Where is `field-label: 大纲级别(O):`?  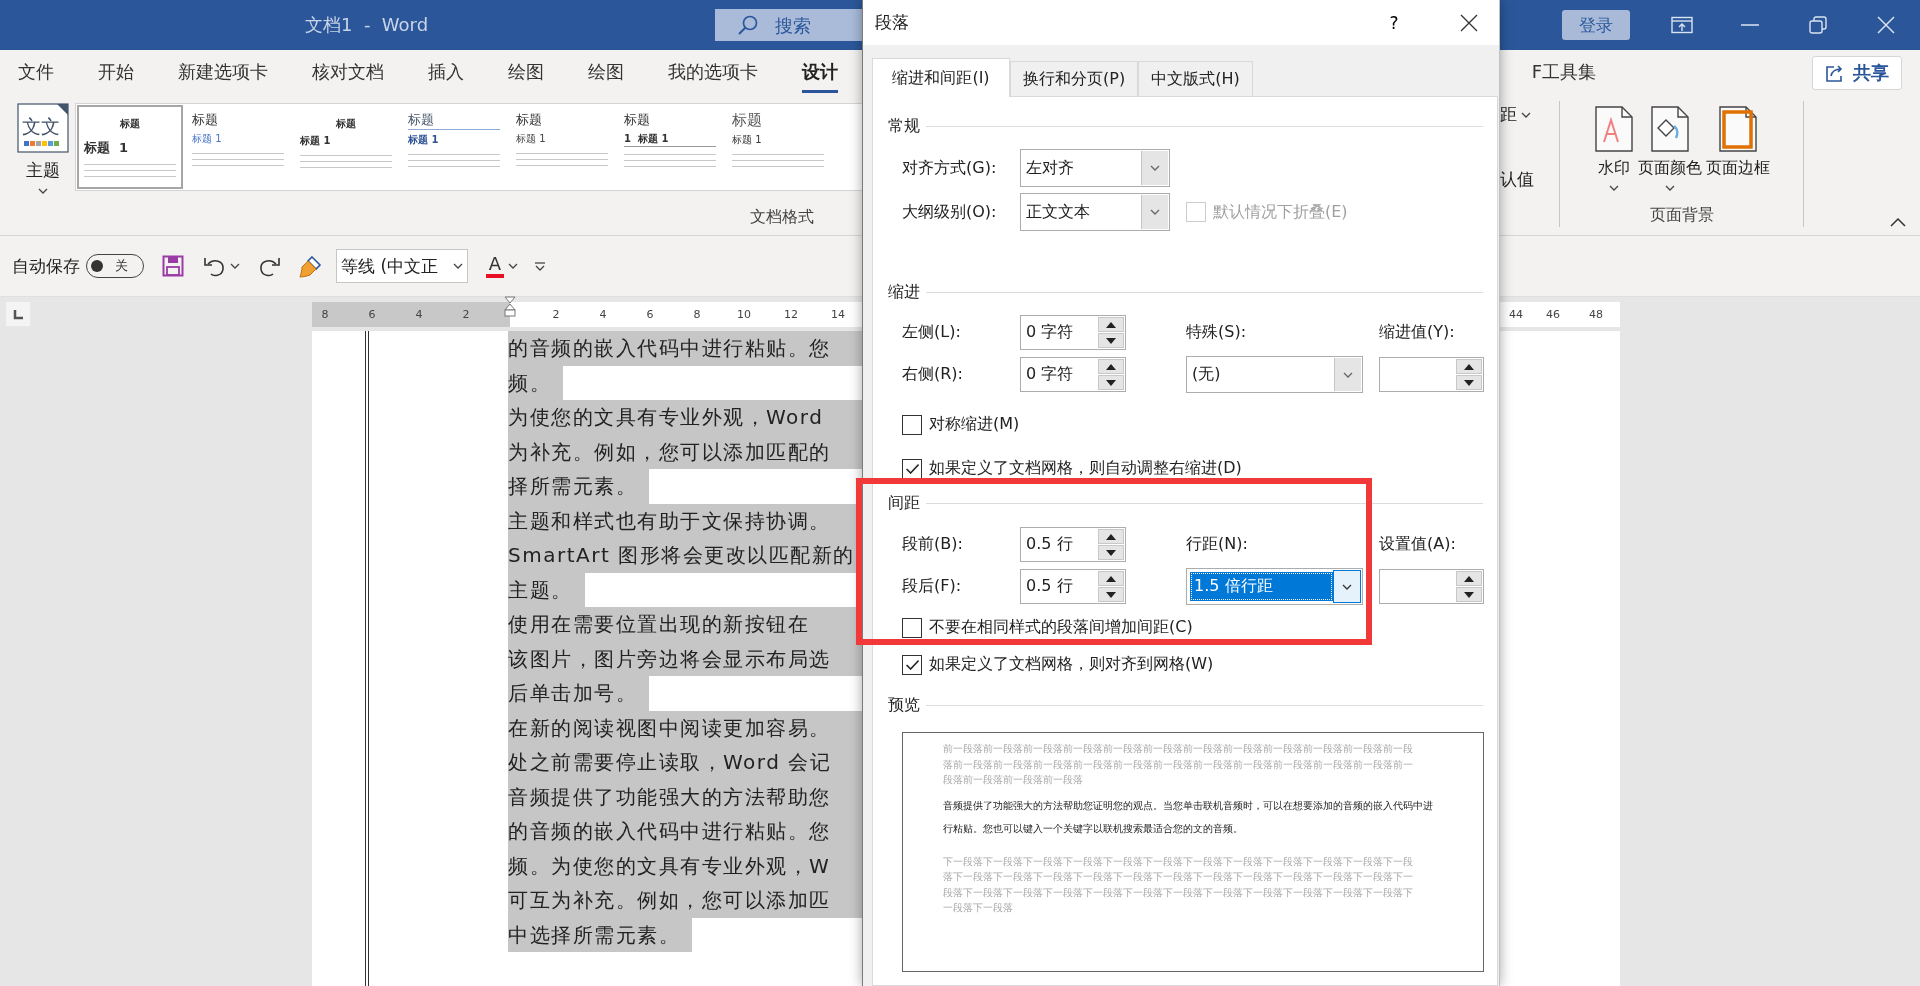 field-label: 大纲级别(O): is located at coordinates (950, 212).